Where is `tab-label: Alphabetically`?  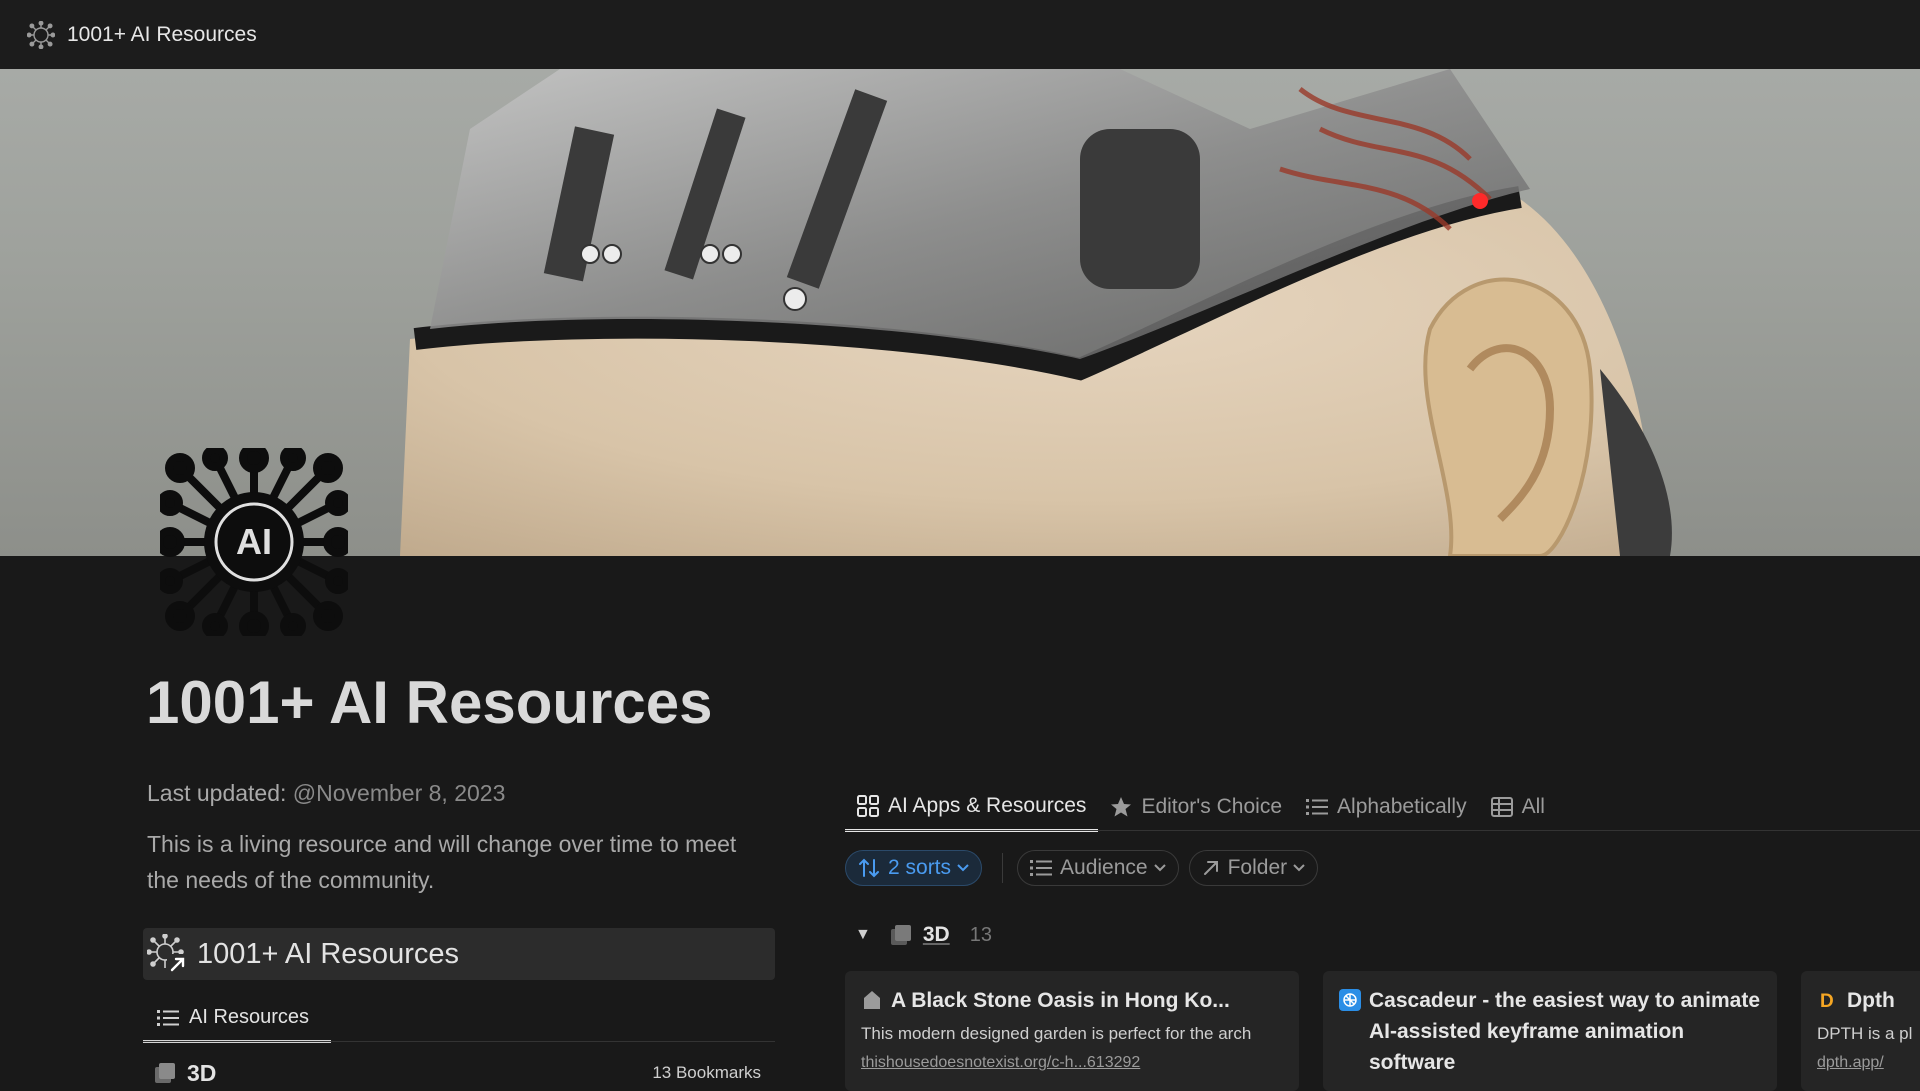
tab-label: Alphabetically is located at coordinates (1402, 806).